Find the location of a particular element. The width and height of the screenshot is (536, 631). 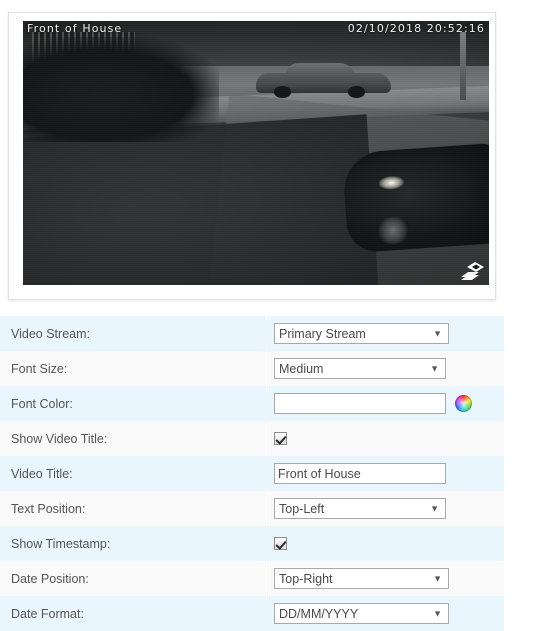

label-date-position: Date Position: is located at coordinates (133, 578).